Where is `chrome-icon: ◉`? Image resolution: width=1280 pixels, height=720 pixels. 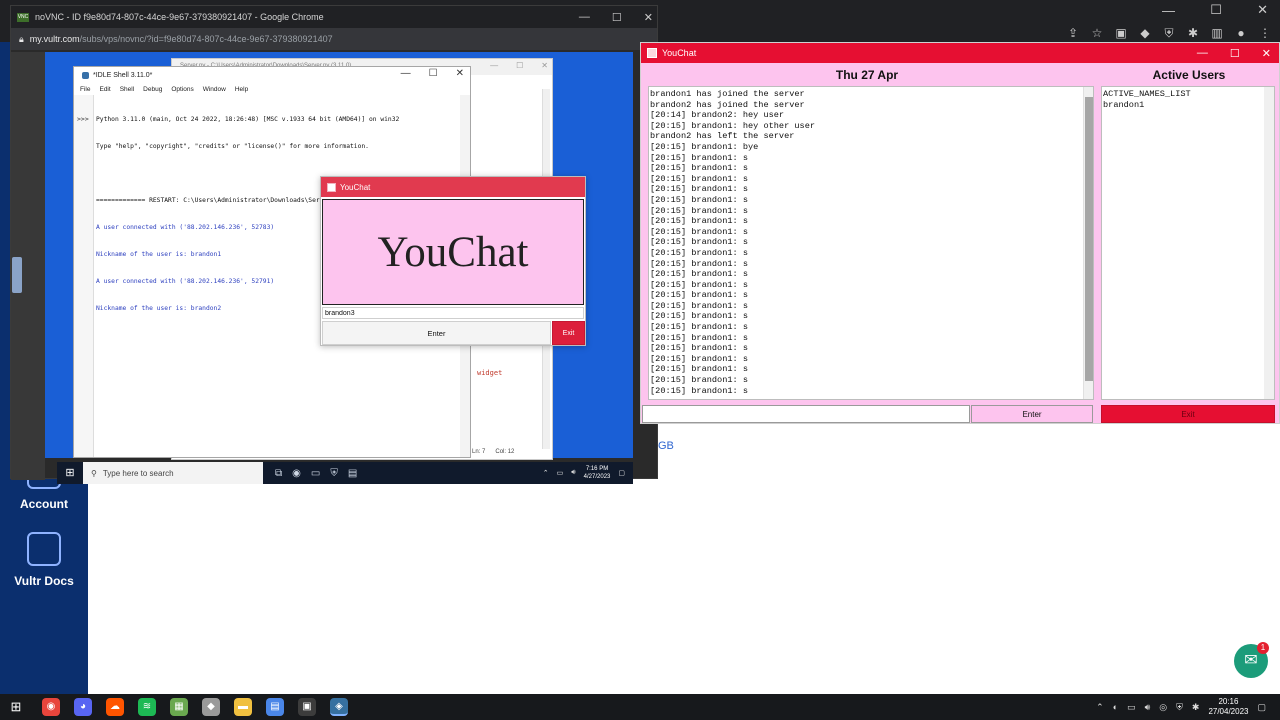 chrome-icon: ◉ is located at coordinates (51, 707).